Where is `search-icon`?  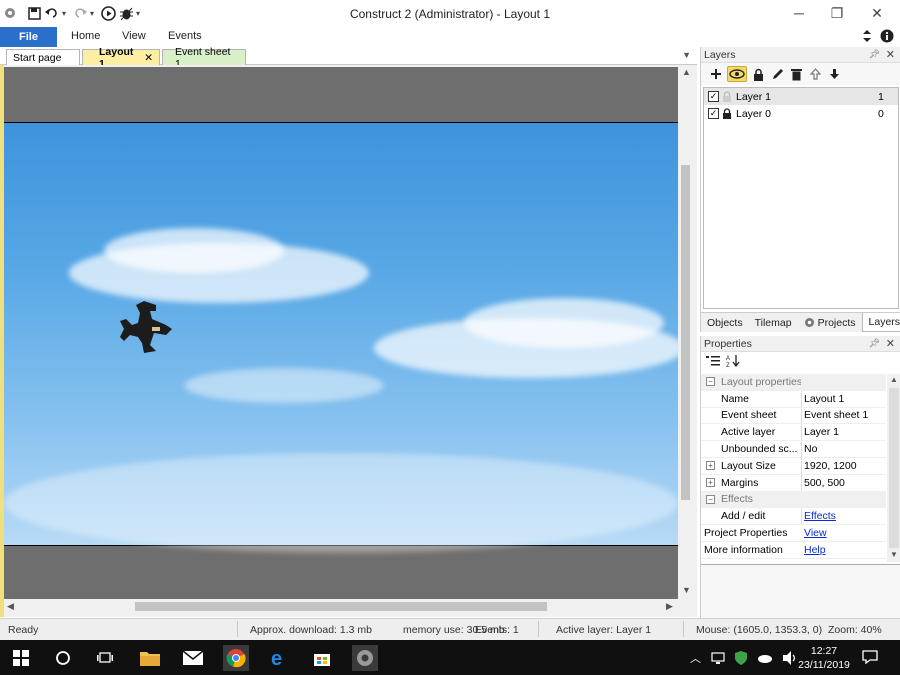
search-icon is located at coordinates (63, 658).